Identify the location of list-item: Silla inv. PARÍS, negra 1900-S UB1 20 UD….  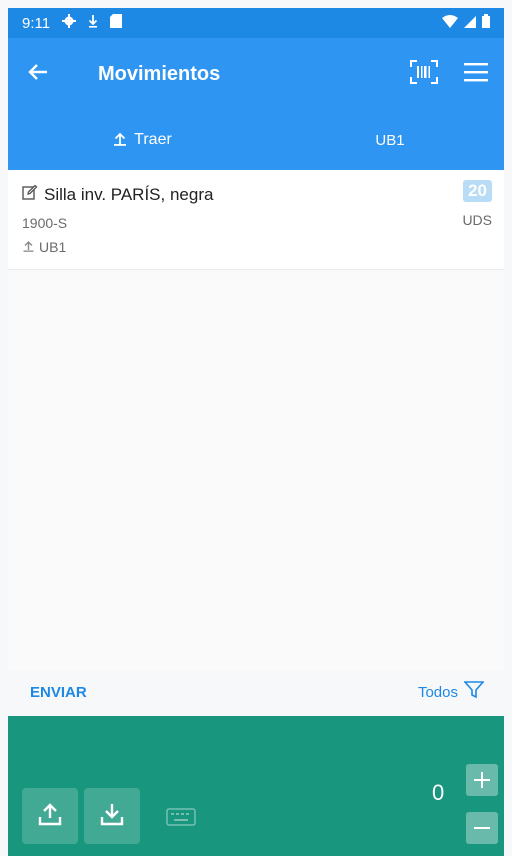
(256, 220).